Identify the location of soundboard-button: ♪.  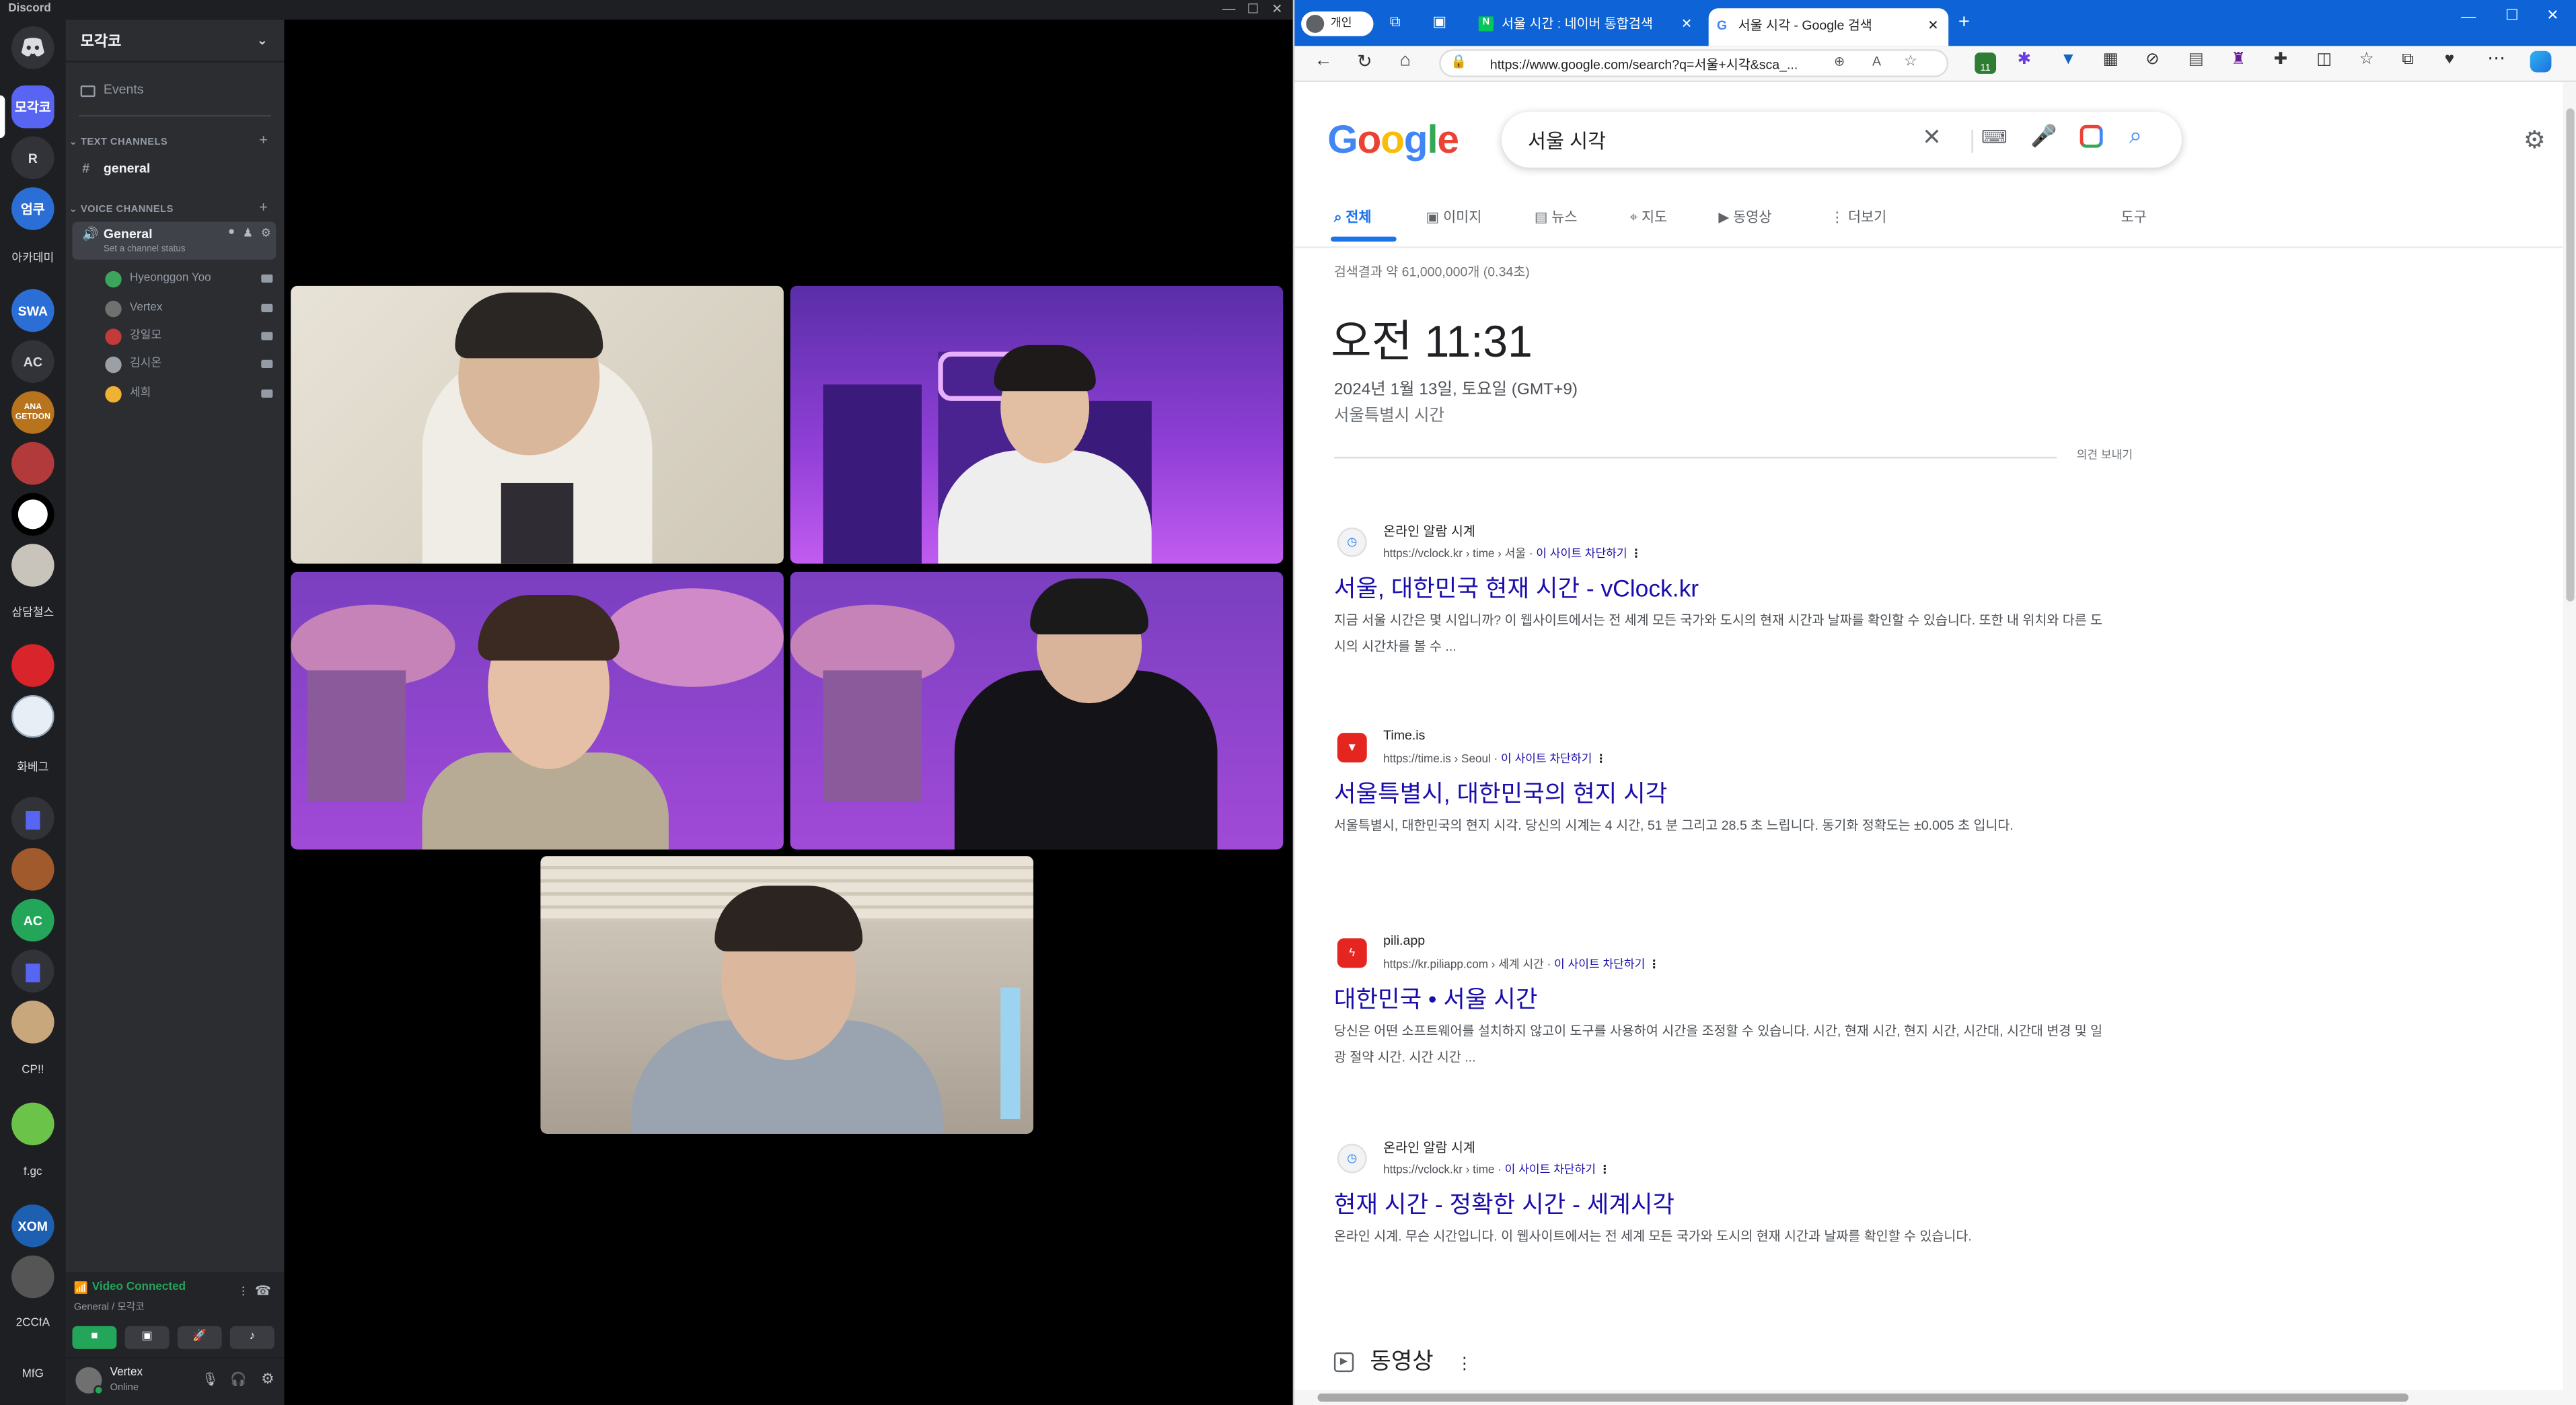
(251, 1337).